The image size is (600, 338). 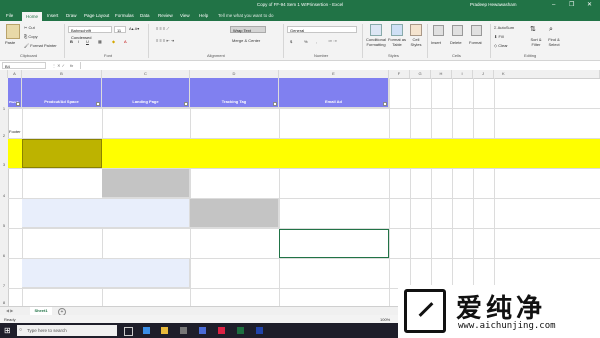 I want to click on column-header: I, so click(x=462, y=74).